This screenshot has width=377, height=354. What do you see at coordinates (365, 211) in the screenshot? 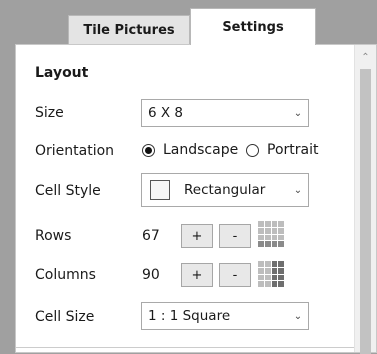
I see `scrollbar-thumb` at bounding box center [365, 211].